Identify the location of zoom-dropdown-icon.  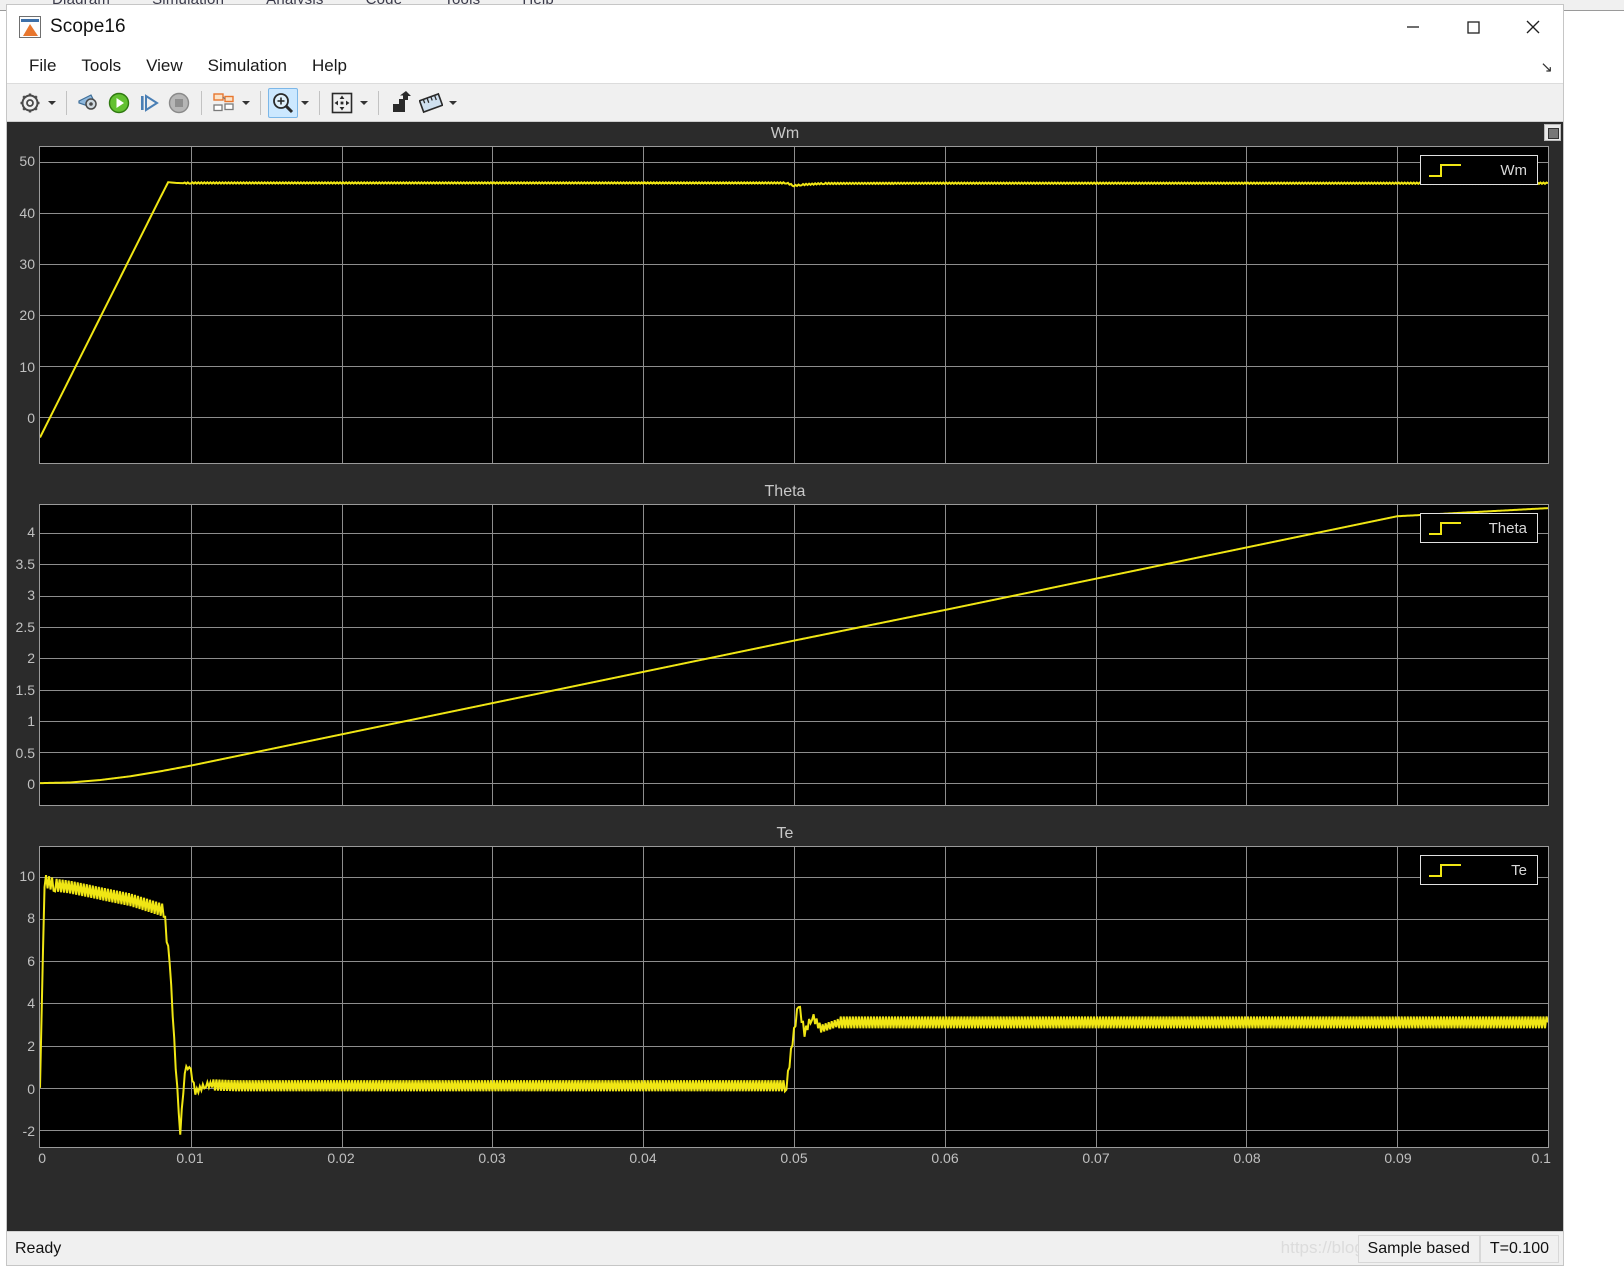
(305, 103).